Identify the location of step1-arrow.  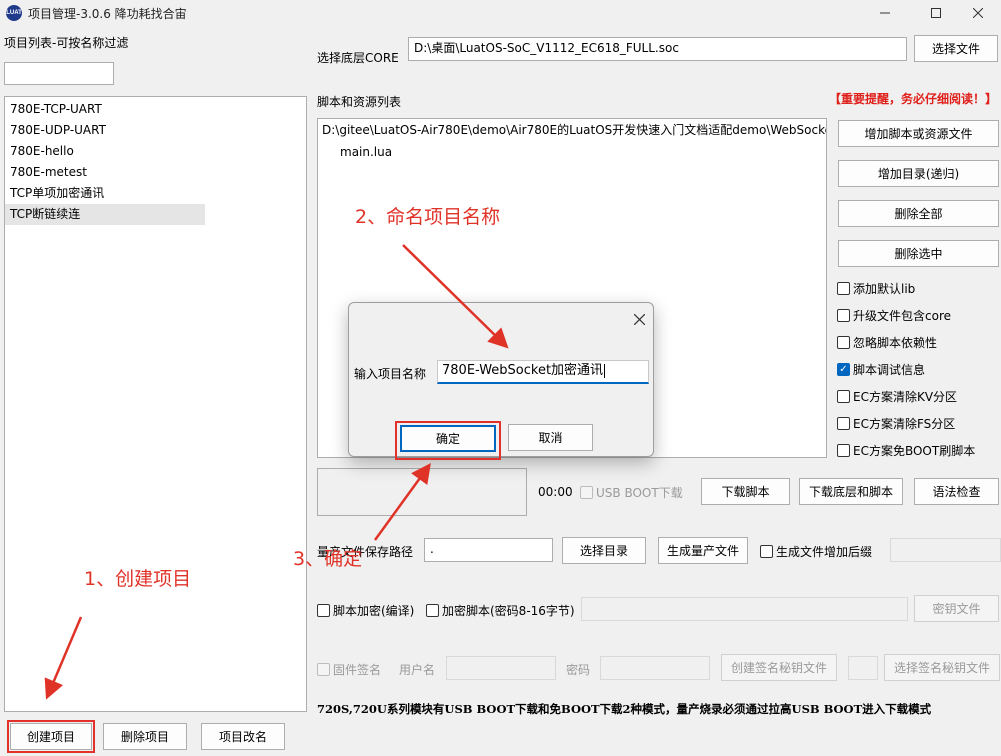
(63, 658).